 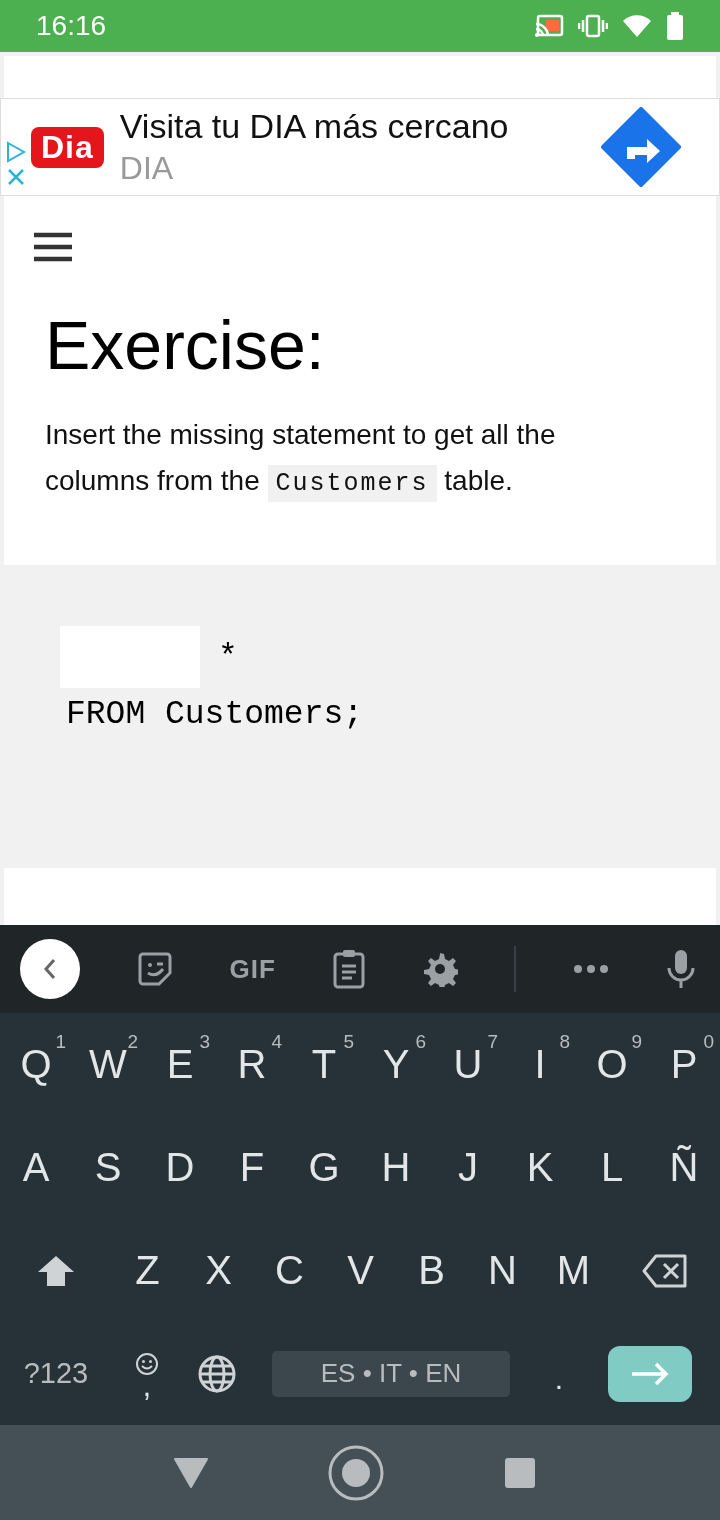 What do you see at coordinates (71, 26) in the screenshot?
I see `status-time: 16:16` at bounding box center [71, 26].